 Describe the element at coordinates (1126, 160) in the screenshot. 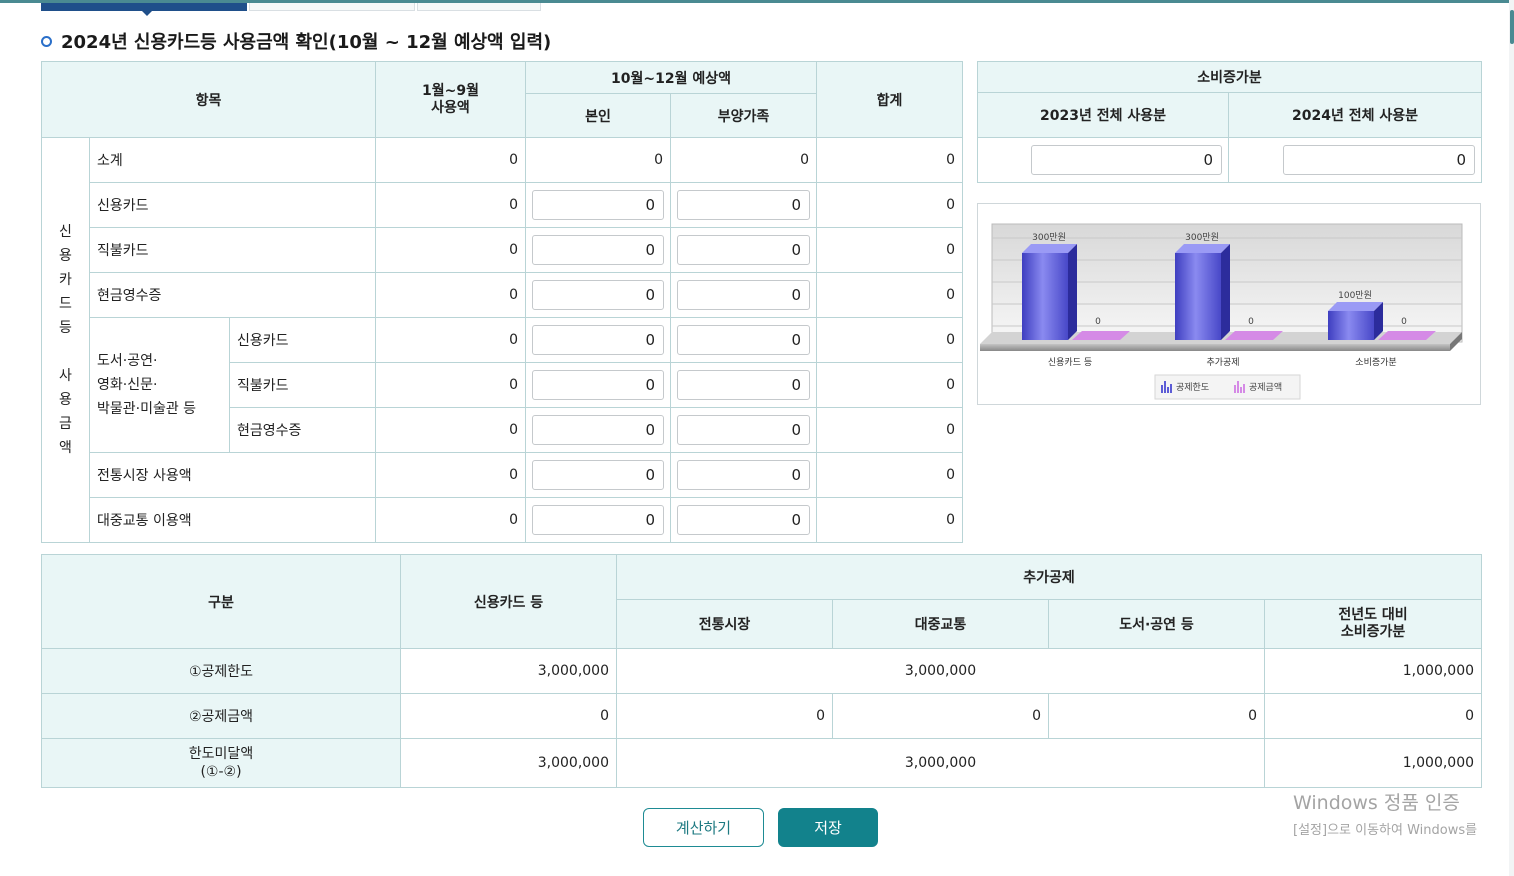

I see `usage-2023-input` at that location.